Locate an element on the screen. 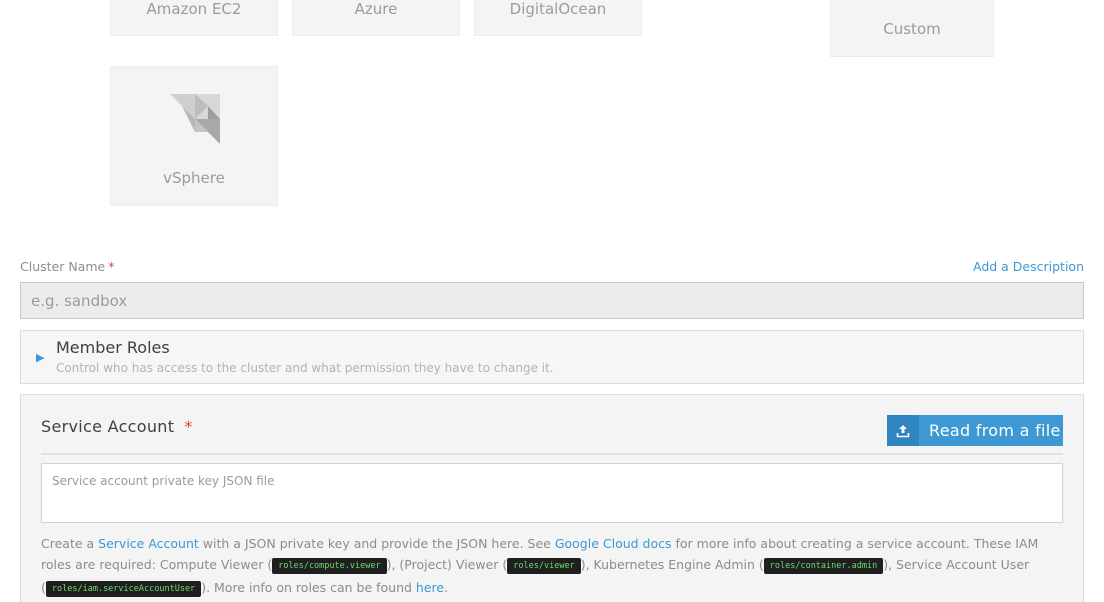 This screenshot has height=602, width=1104. triangle-right-icon: ▶ is located at coordinates (40, 357).